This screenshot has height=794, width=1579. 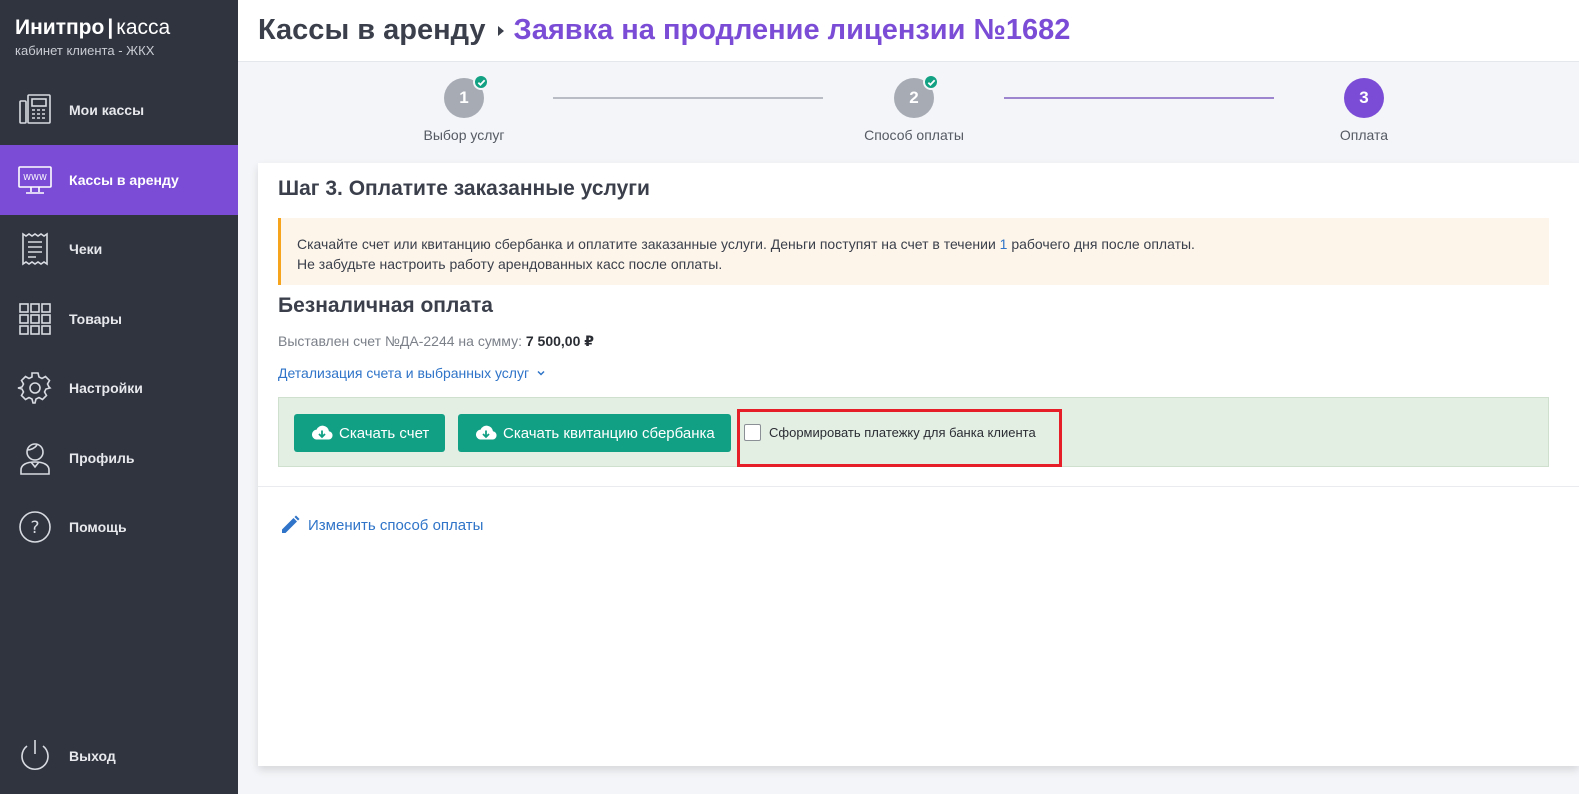 I want to click on sidebar-item-rental-registers: WWW Кассы в аренду, so click(x=119, y=180).